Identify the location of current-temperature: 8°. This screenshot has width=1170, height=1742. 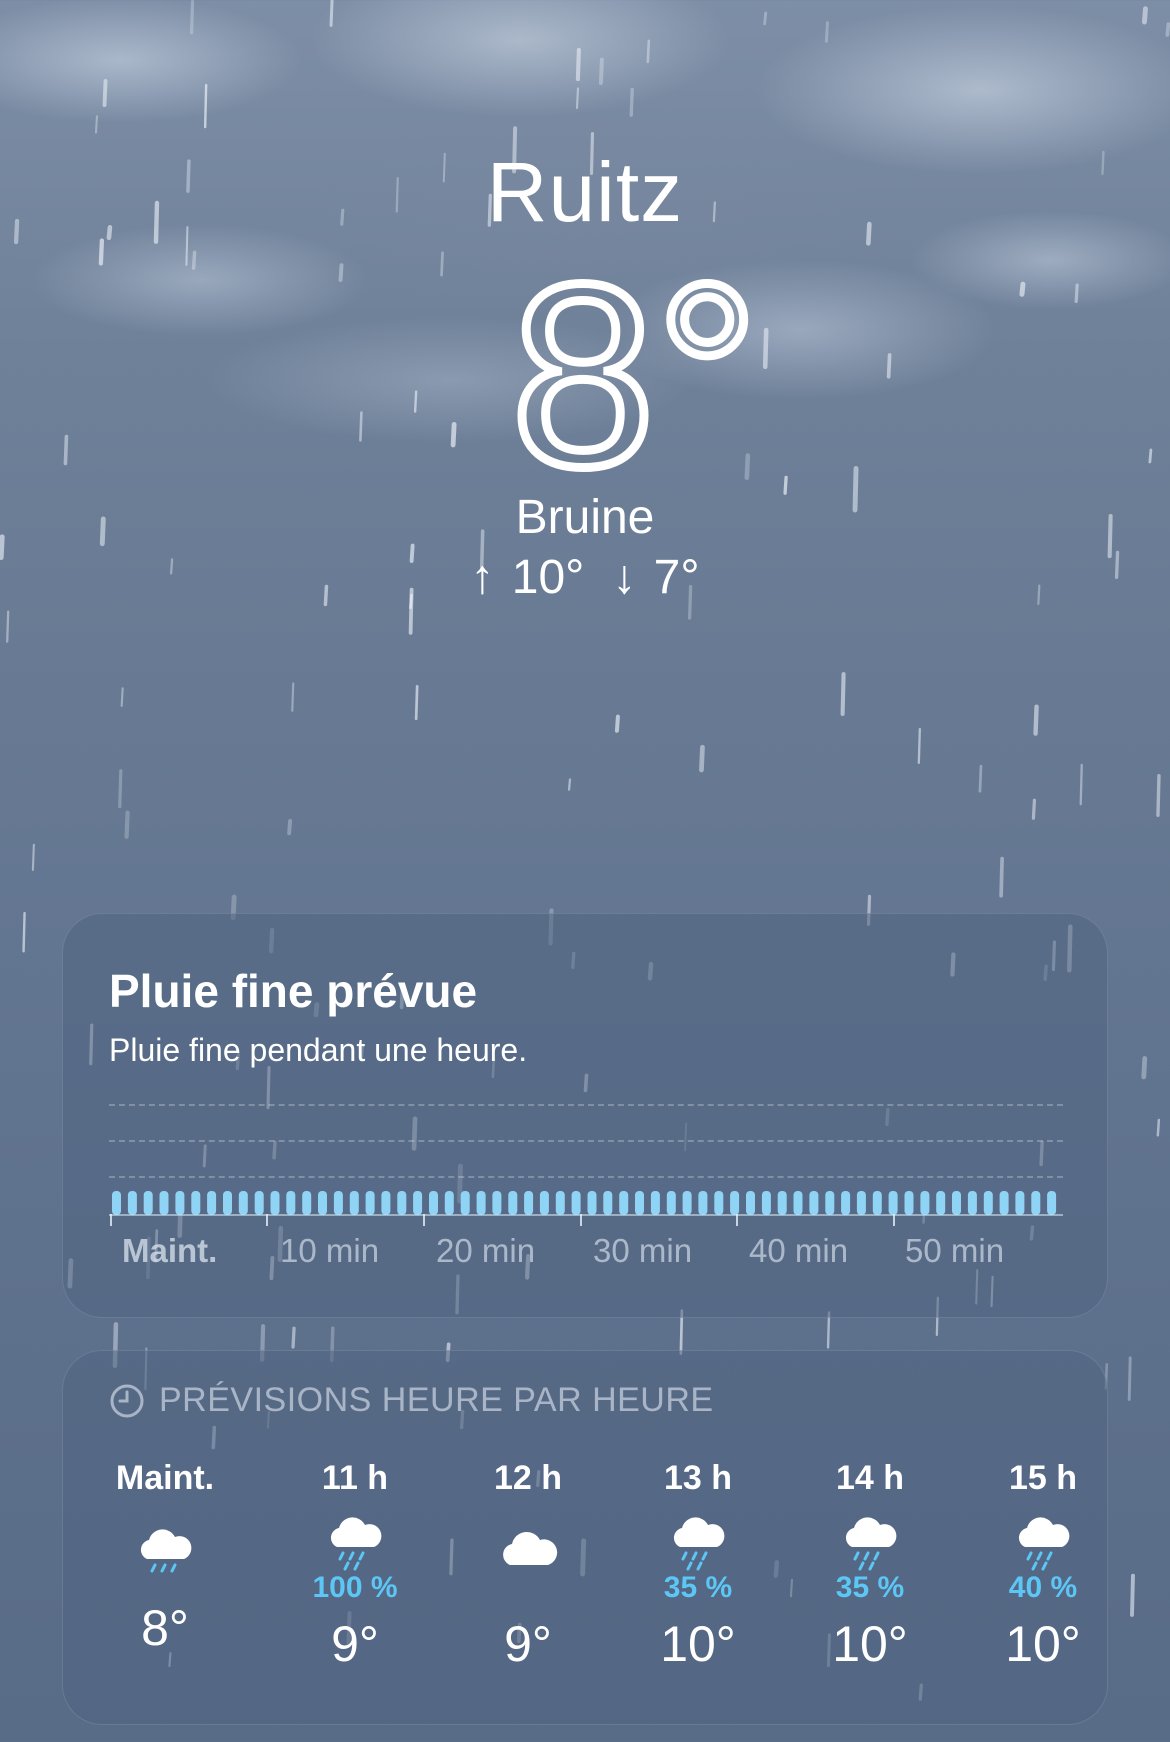
(635, 376).